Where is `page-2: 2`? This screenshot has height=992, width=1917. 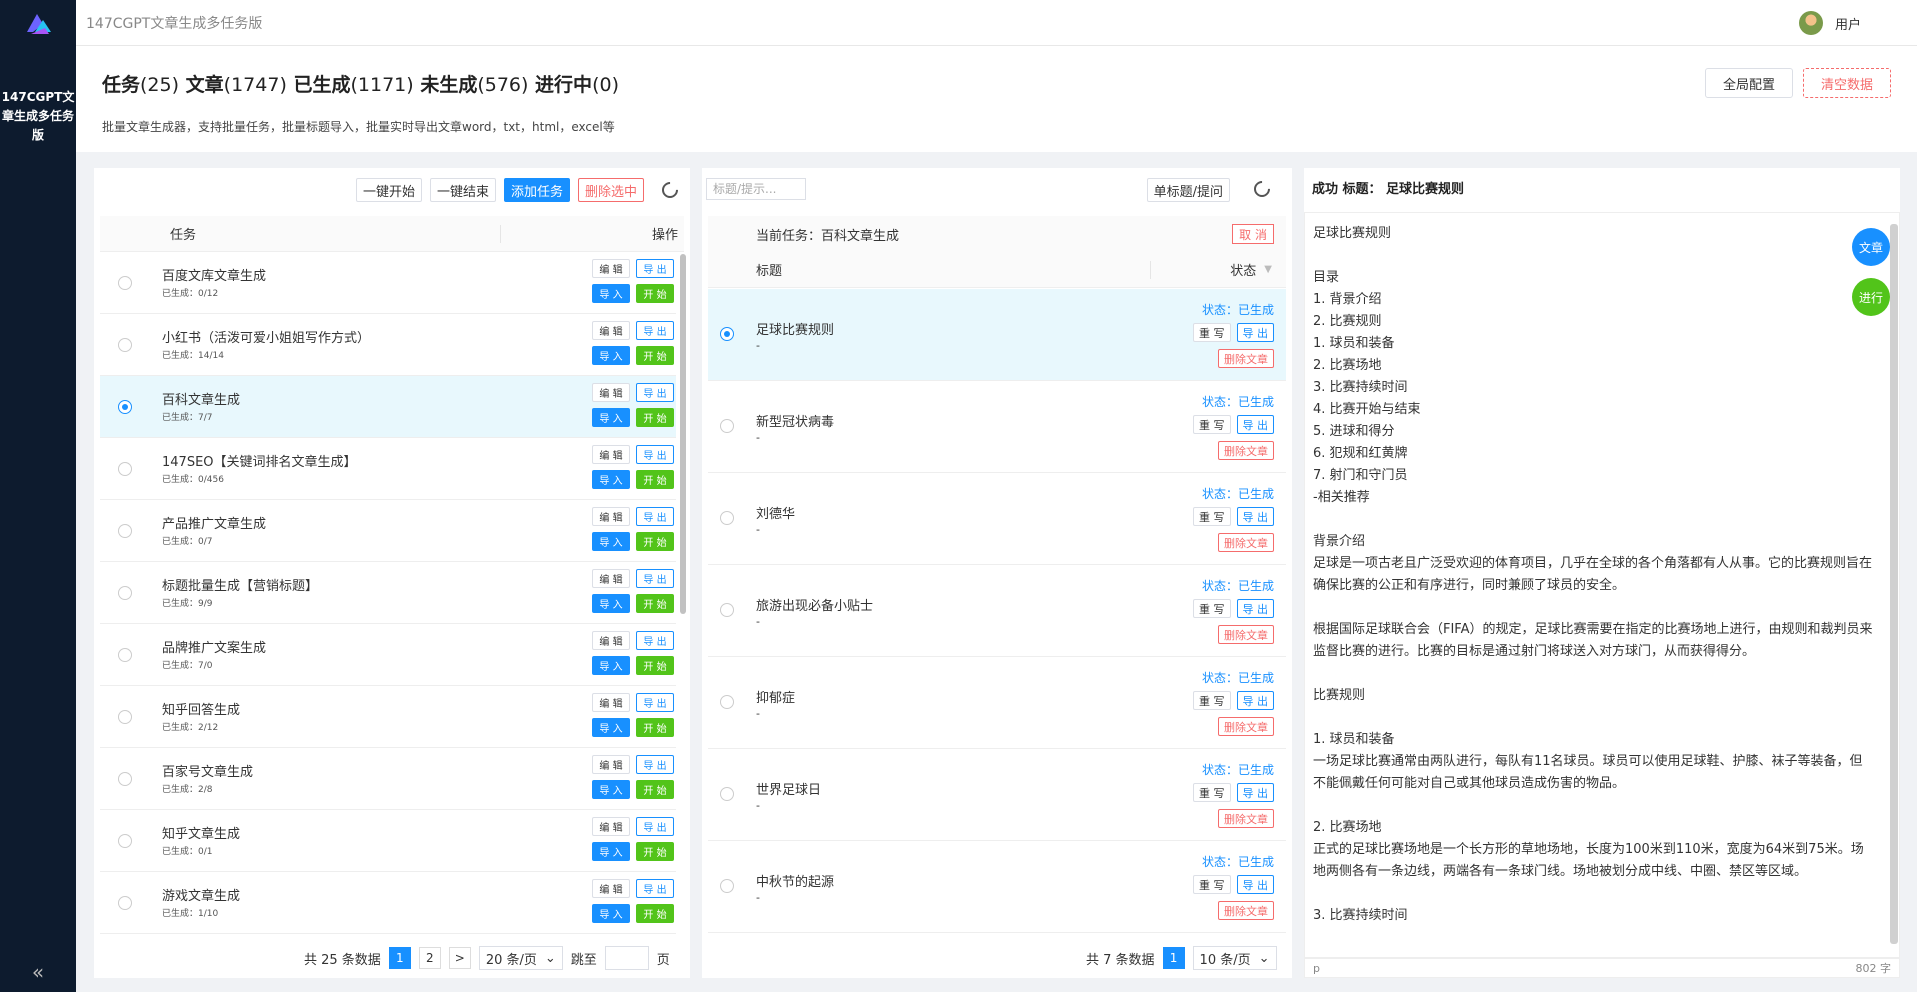
page-2: 2 is located at coordinates (429, 958).